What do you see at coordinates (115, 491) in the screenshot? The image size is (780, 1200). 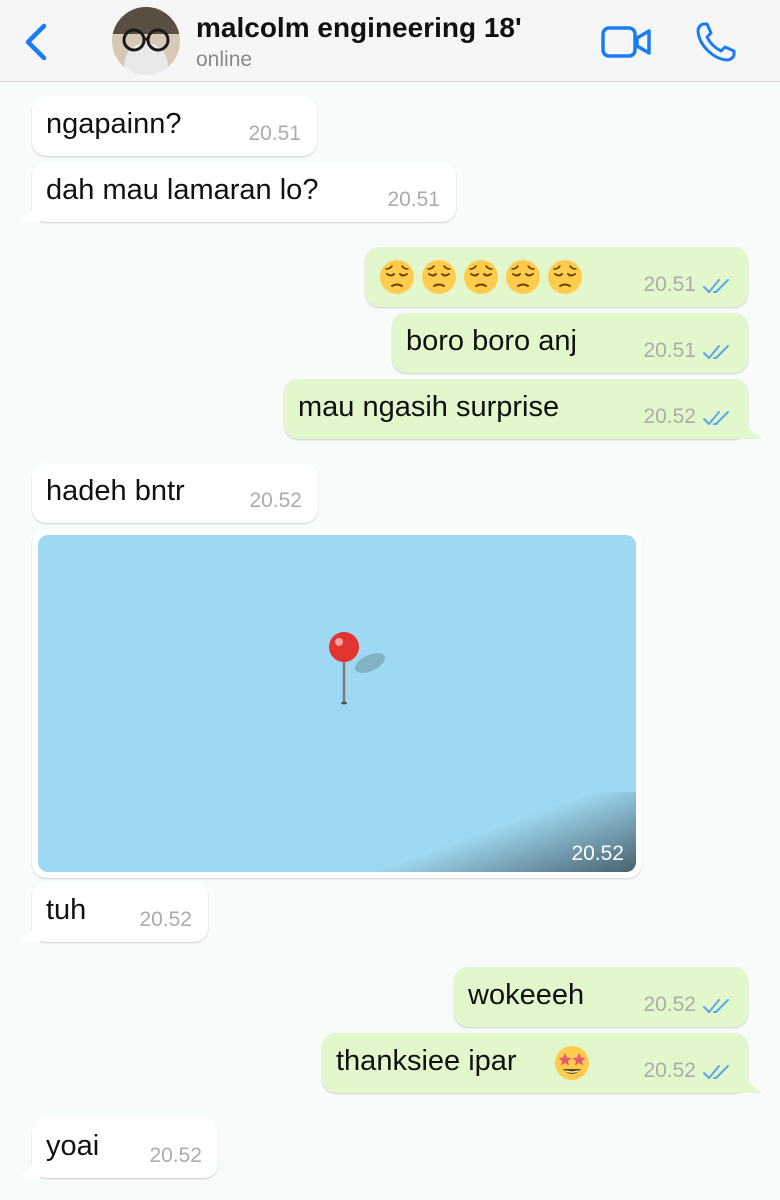 I see `message-text: hadeh bntr` at bounding box center [115, 491].